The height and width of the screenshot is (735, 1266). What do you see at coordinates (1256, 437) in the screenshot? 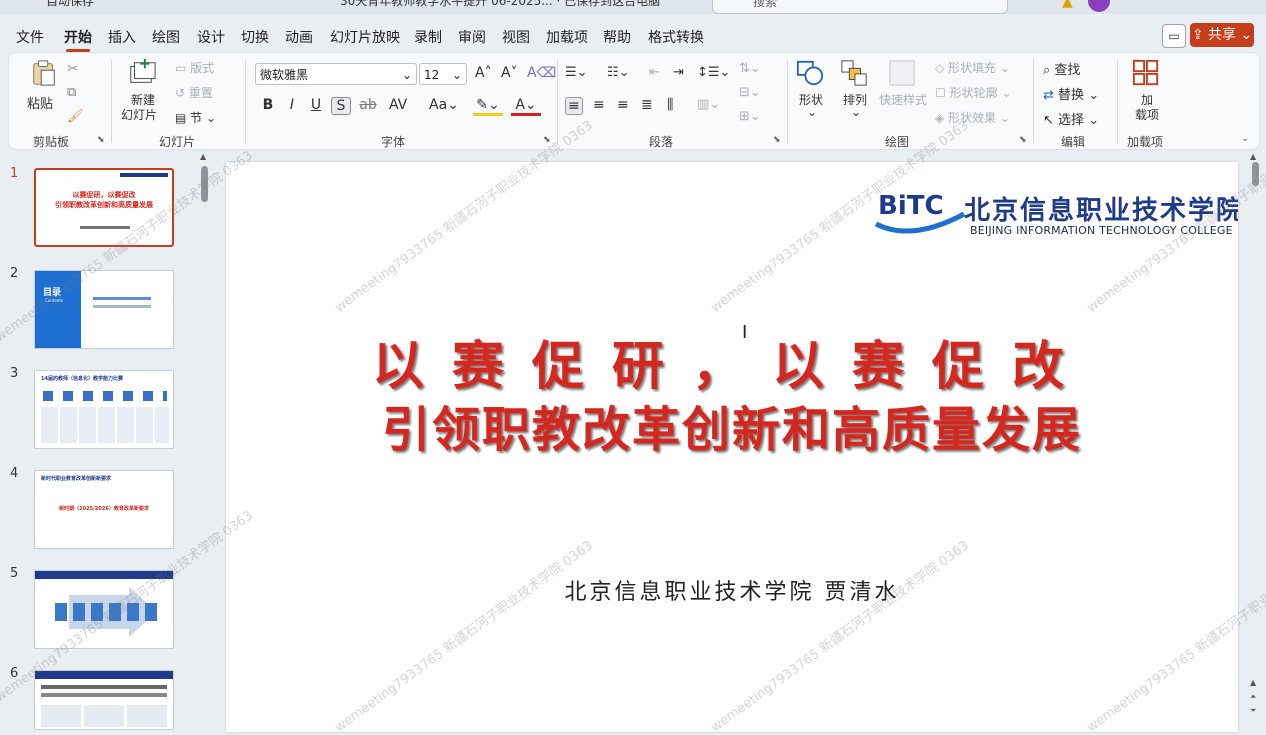
I see `slide-scrollbar: ▲ ▲ ⏶ ⏷` at bounding box center [1256, 437].